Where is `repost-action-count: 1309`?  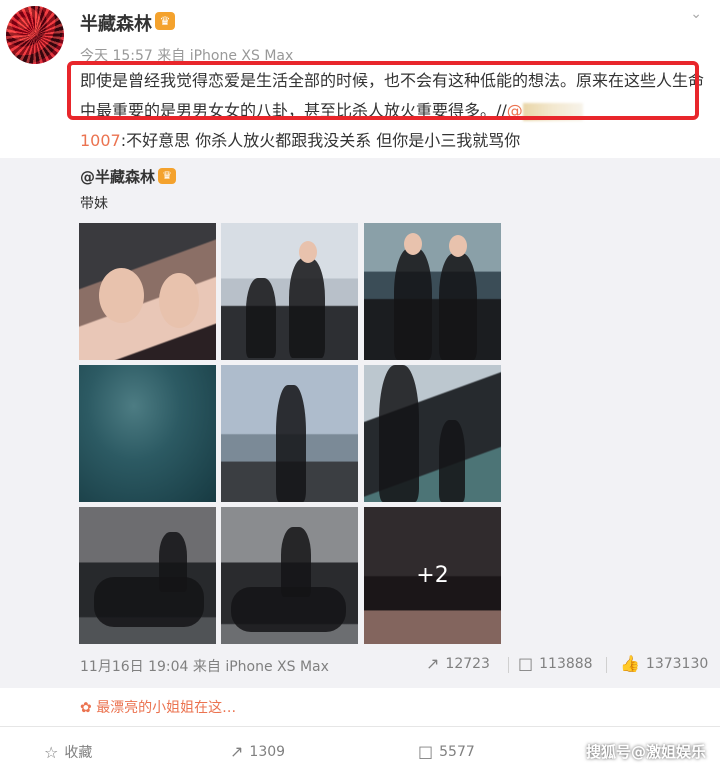
repost-action-count: 1309 is located at coordinates (267, 751).